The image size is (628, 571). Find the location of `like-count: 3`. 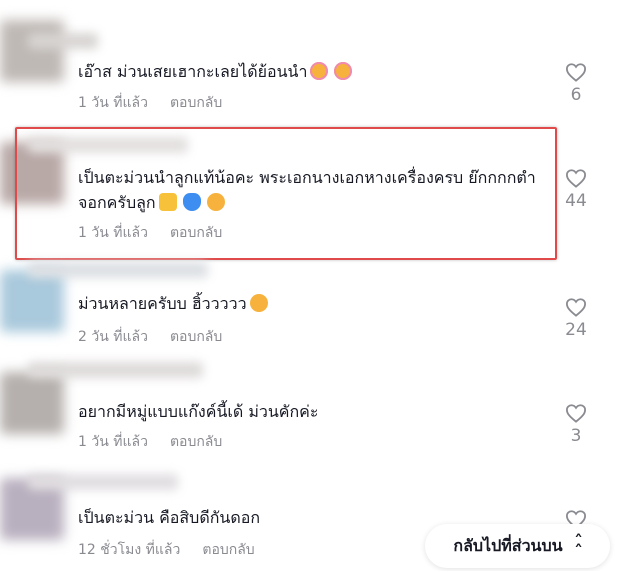

like-count: 3 is located at coordinates (576, 436).